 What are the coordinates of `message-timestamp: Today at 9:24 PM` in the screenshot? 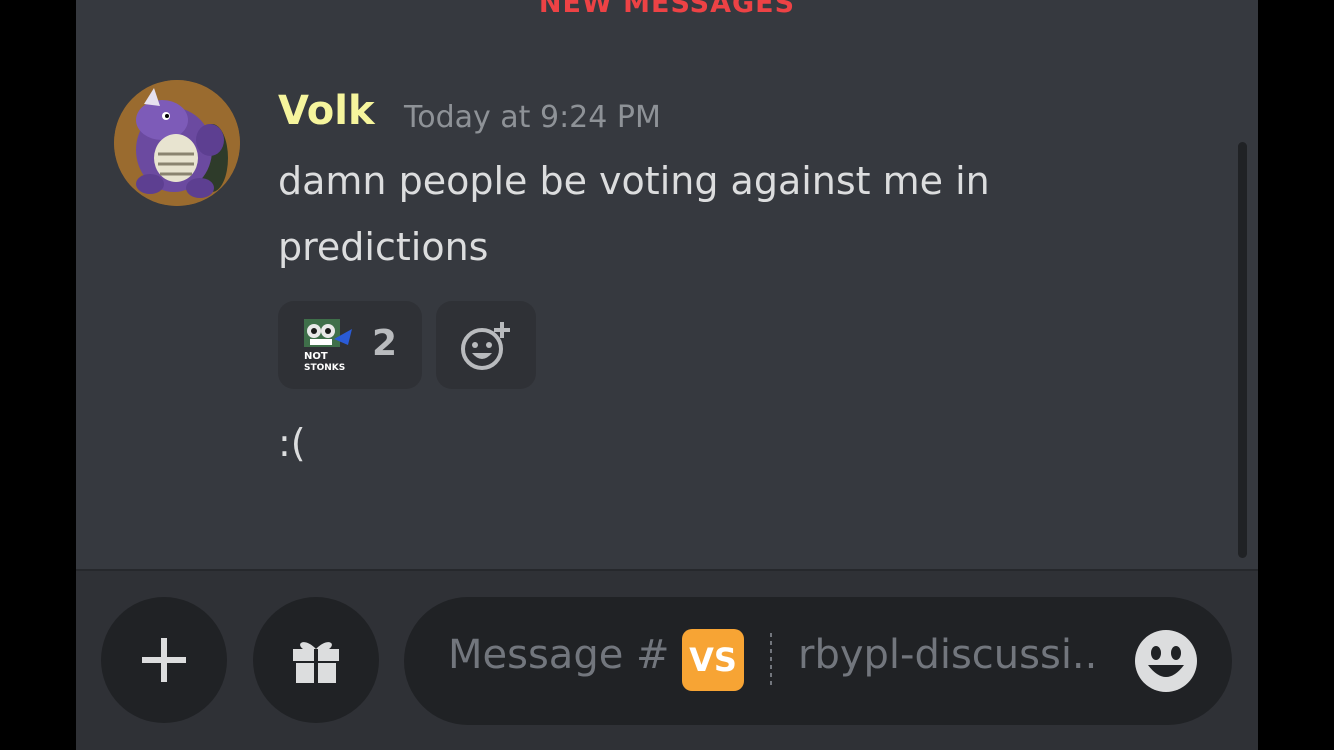 It's located at (532, 117).